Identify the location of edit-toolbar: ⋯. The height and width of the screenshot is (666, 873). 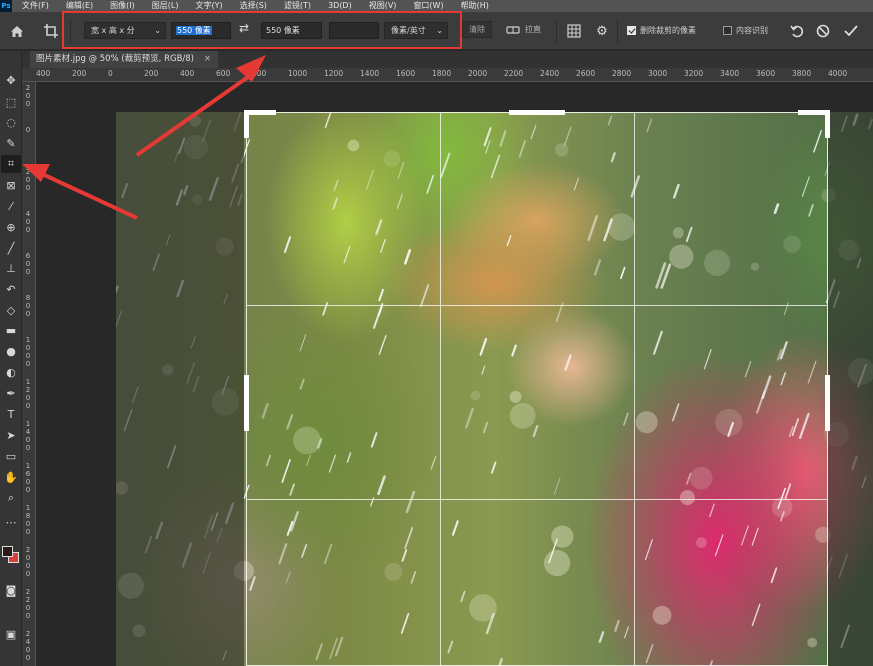
(11, 522).